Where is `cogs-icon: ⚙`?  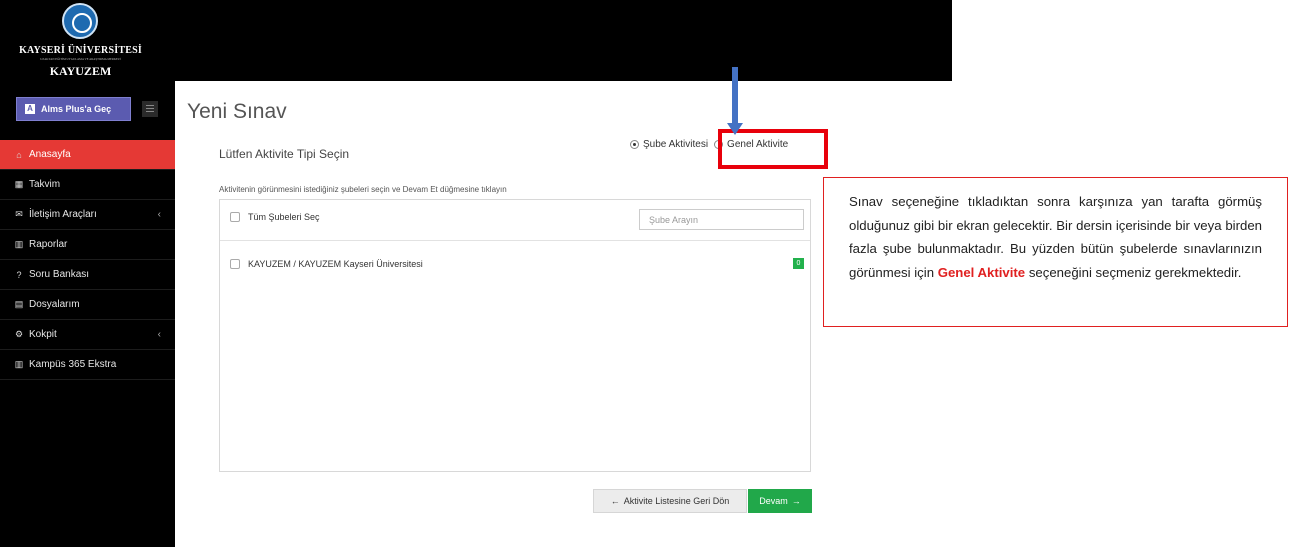
cogs-icon: ⚙ is located at coordinates (19, 334).